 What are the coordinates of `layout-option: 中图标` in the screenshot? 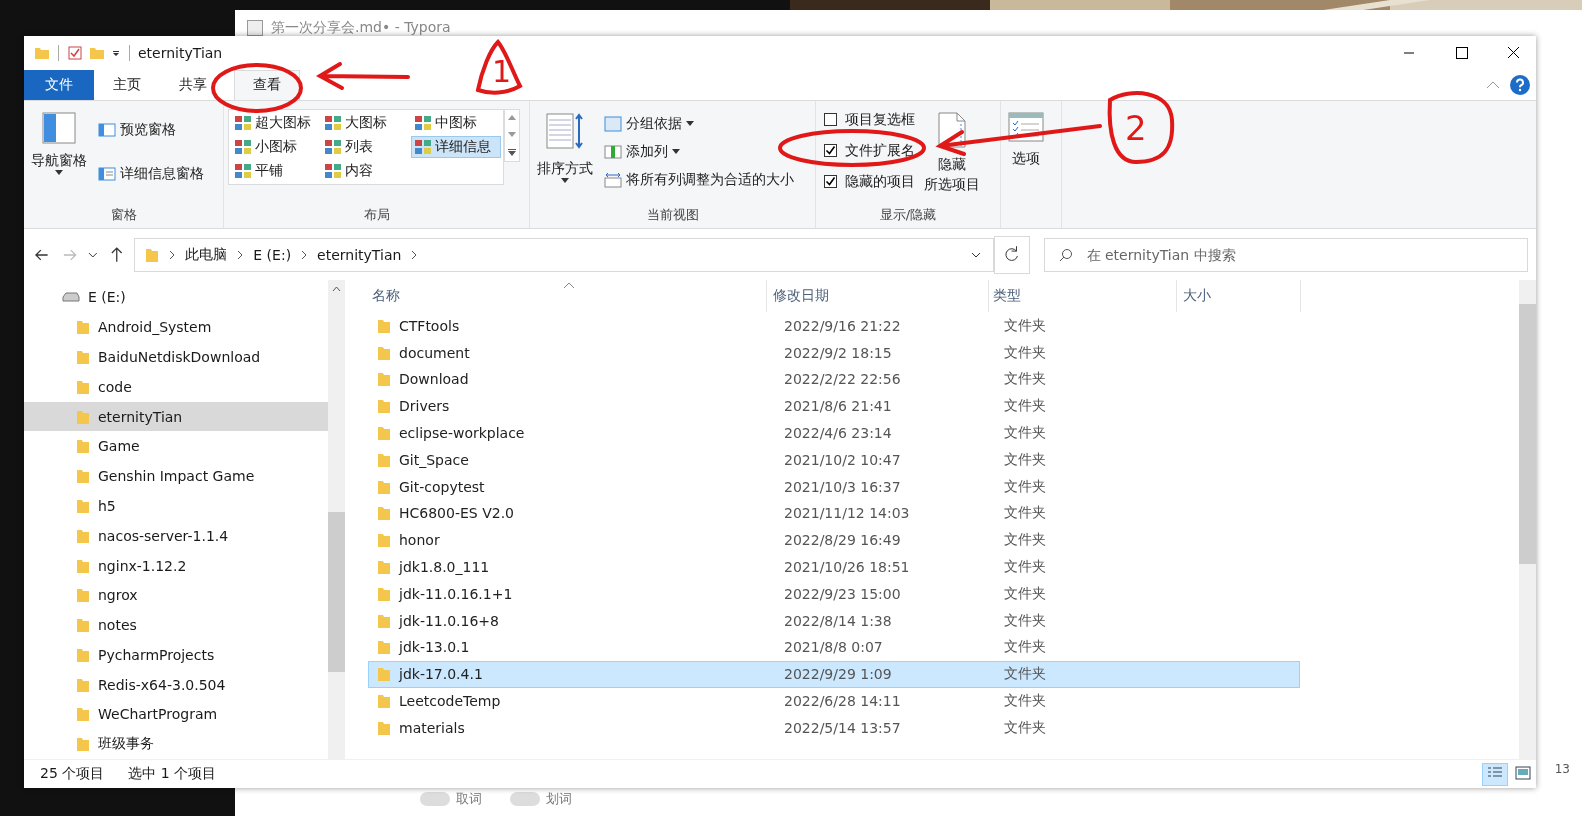 It's located at (456, 122).